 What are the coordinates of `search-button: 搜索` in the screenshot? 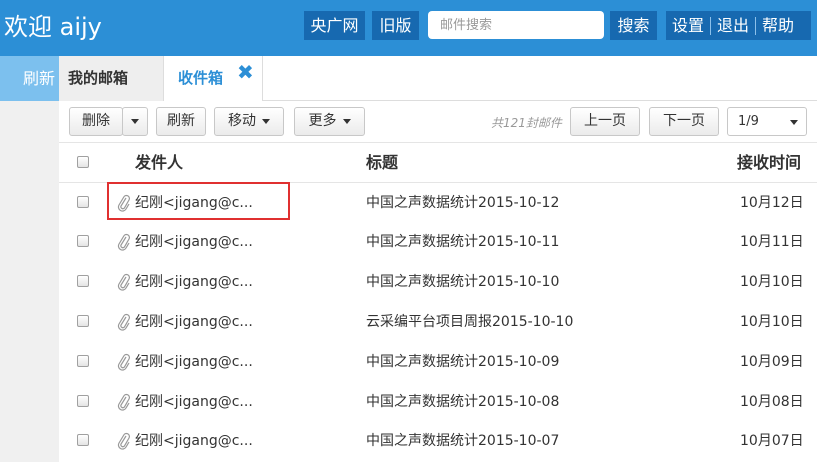 It's located at (633, 25).